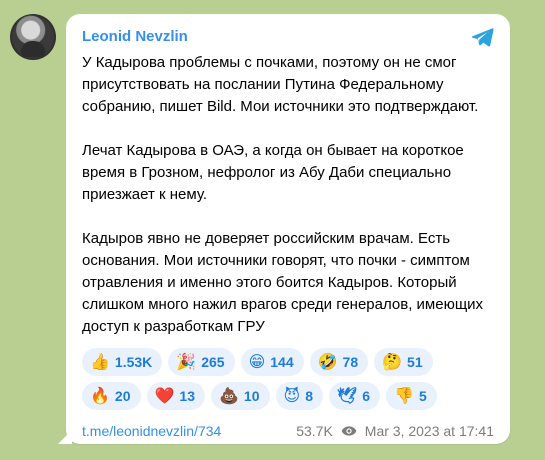  I want to click on reaction-count: 265, so click(213, 362).